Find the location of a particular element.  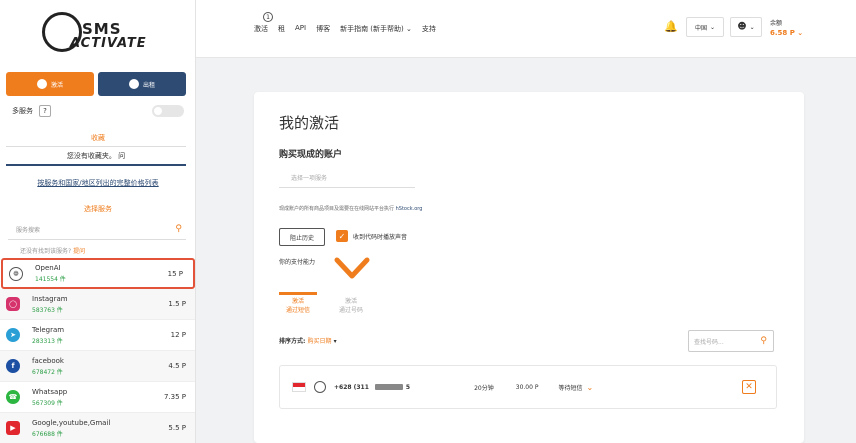

tab-via-sms: 激活 通过短信 is located at coordinates (298, 303).